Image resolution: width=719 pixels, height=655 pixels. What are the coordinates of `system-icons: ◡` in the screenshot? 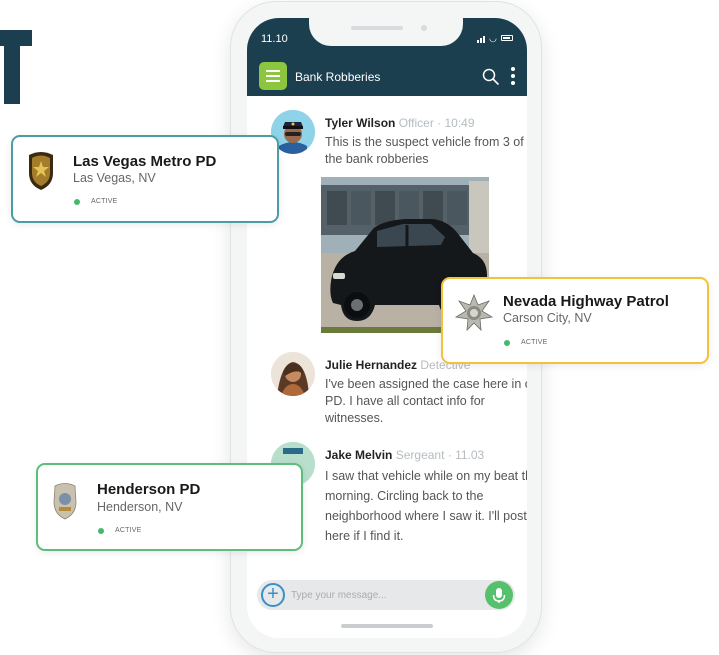 It's located at (495, 38).